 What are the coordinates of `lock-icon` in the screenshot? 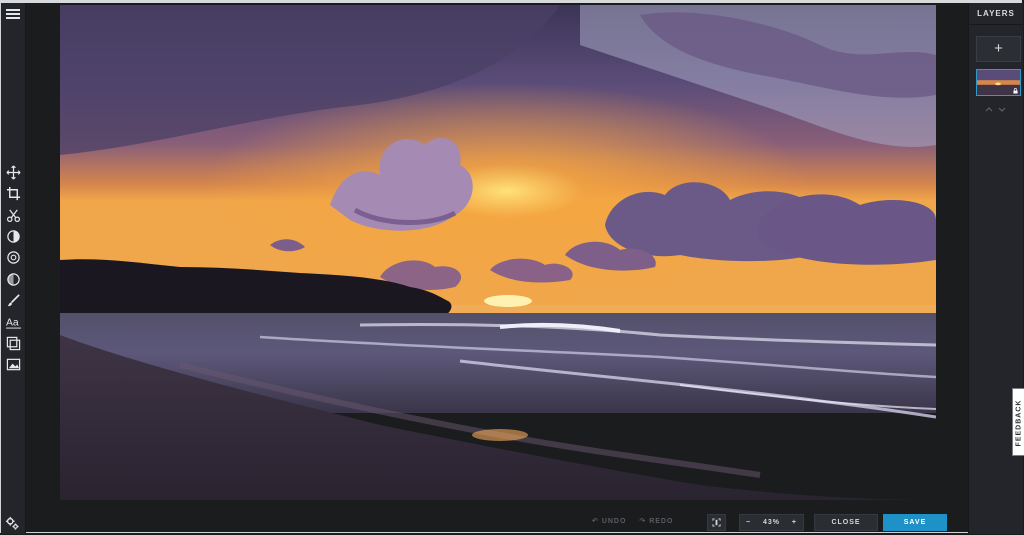 It's located at (1015, 91).